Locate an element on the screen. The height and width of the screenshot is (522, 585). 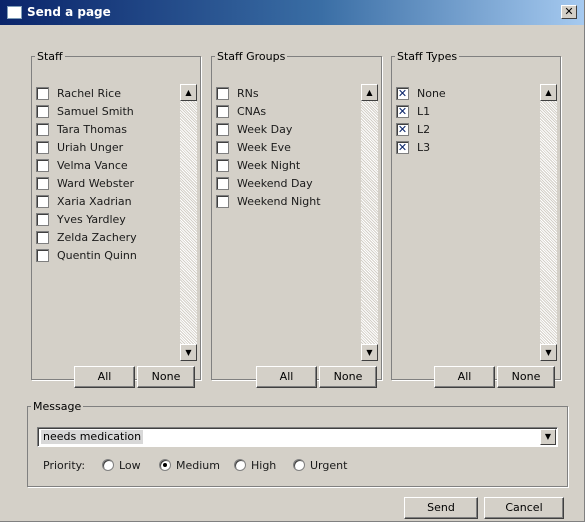
list-item-label: Week Eve is located at coordinates (264, 147).